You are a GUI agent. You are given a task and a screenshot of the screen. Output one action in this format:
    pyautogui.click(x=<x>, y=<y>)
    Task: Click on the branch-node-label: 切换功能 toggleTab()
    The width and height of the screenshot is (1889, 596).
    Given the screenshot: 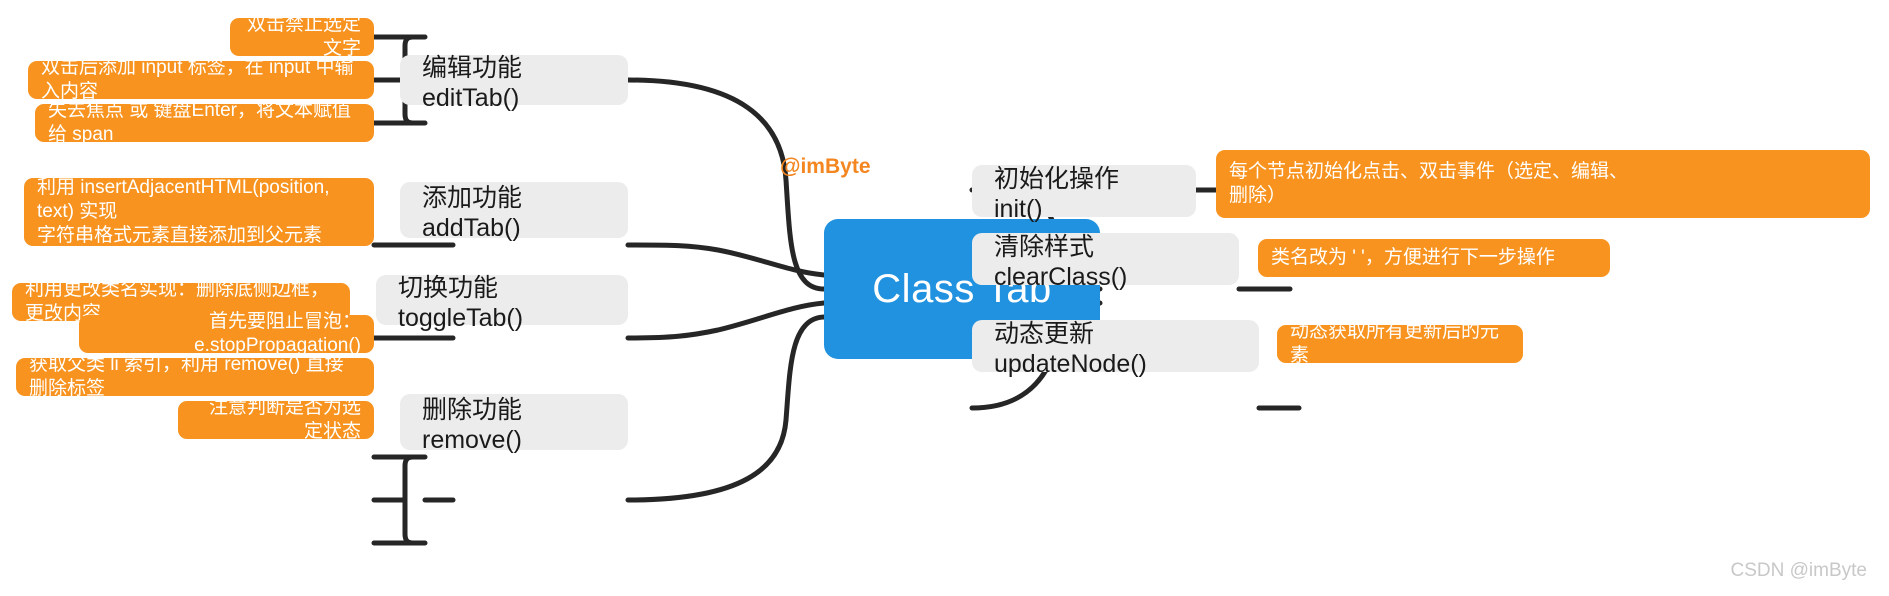 What is the action you would take?
    pyautogui.click(x=461, y=302)
    